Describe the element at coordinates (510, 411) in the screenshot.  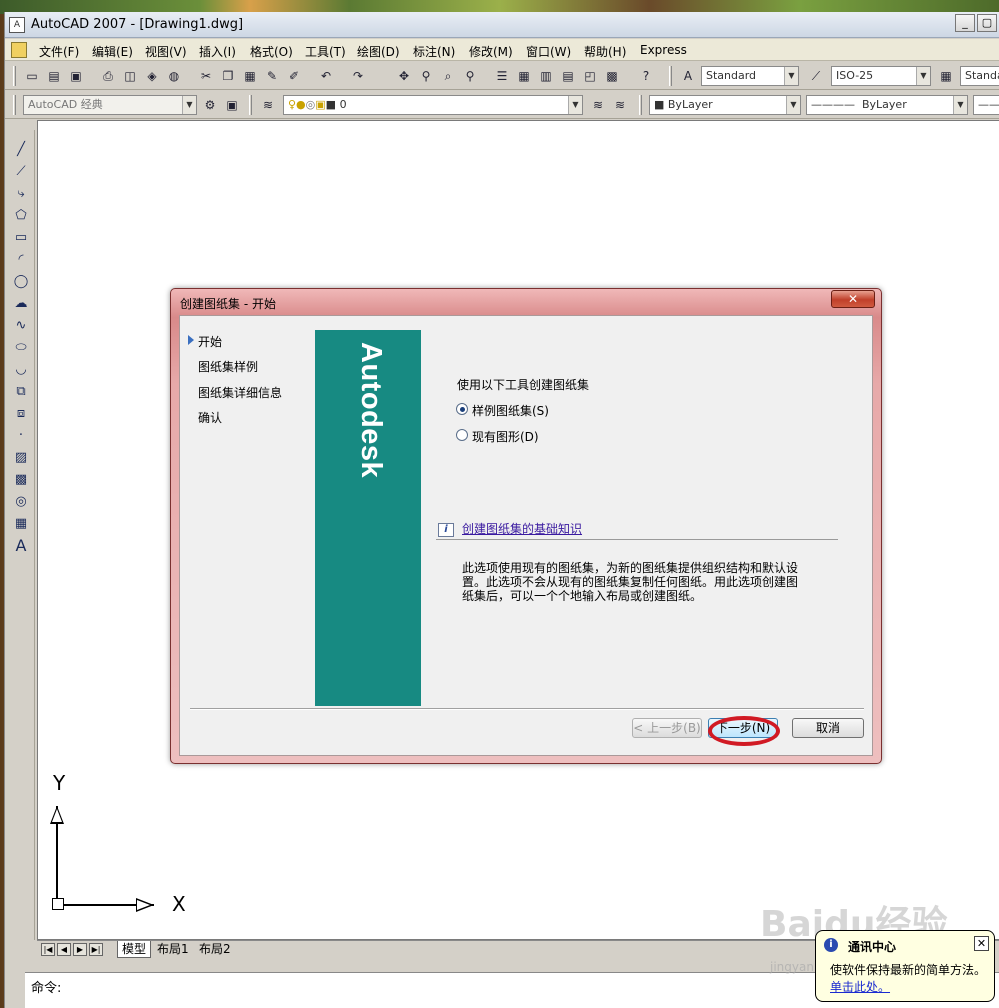
I see `radio-example-label: 样例图纸集(S)` at that location.